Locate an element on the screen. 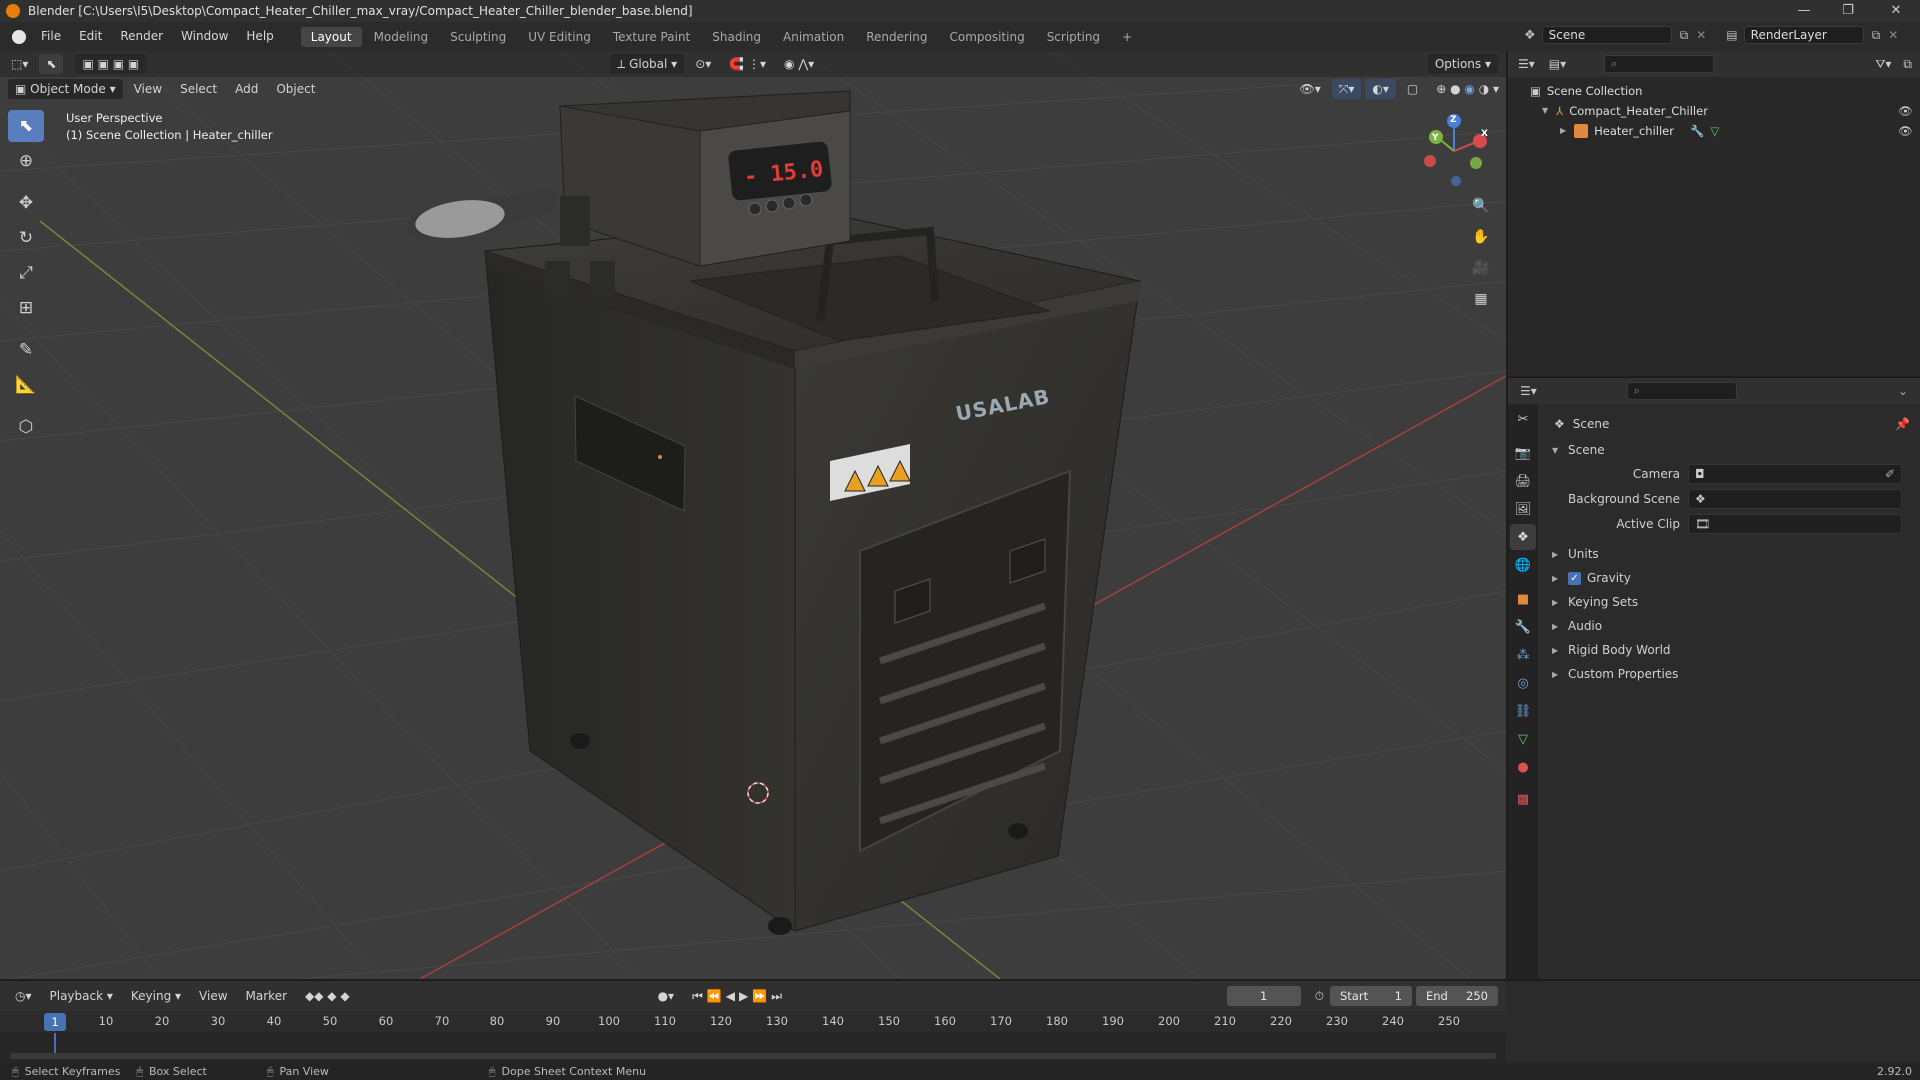 This screenshot has width=1920, height=1080. selection-mode-icons: ▣ ▣ ▣ ▣ is located at coordinates (111, 64).